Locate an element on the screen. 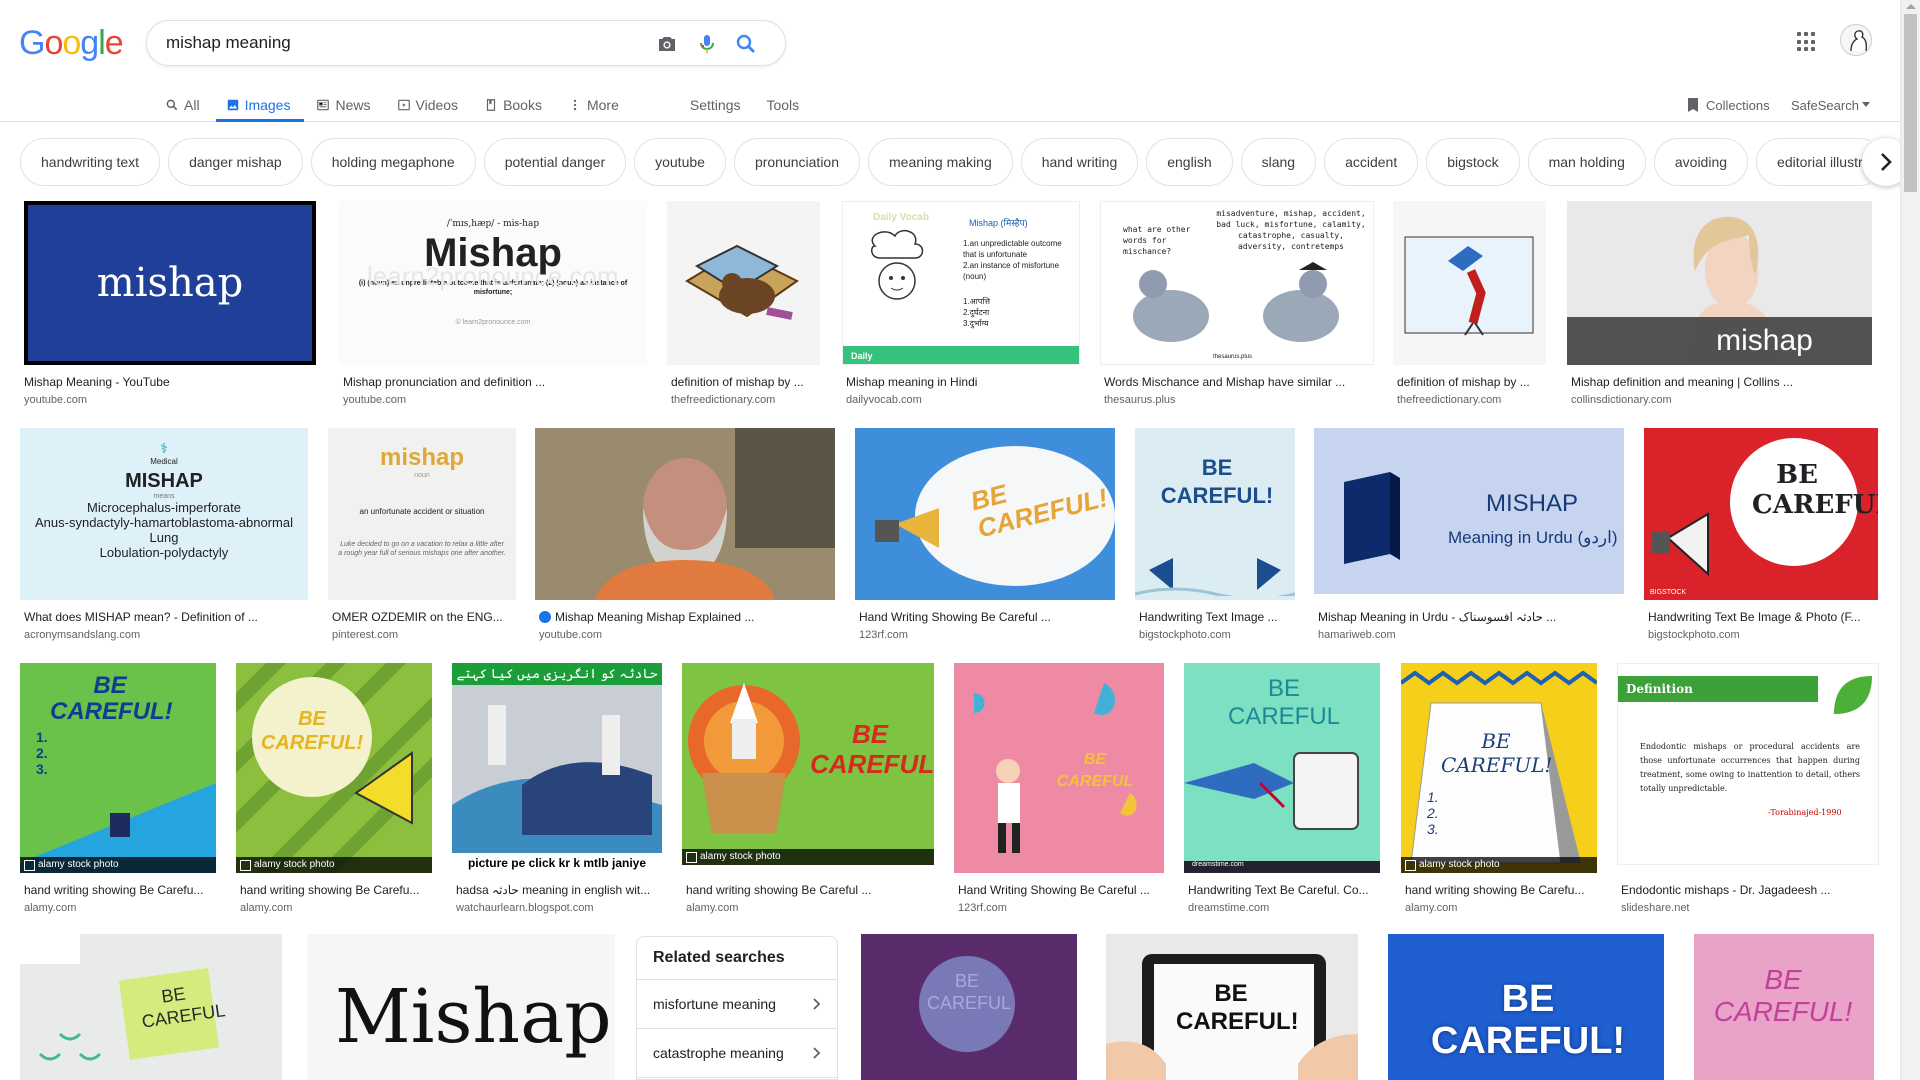 This screenshot has height=1080, width=1920. caduceus-icon: ⚕ is located at coordinates (164, 448).